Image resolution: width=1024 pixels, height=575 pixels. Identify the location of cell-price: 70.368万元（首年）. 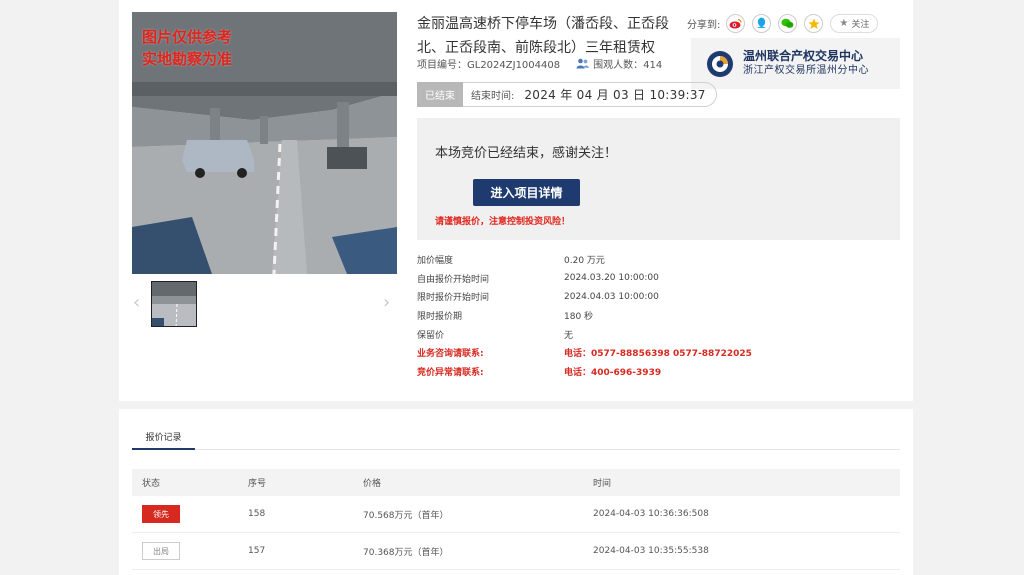
(406, 552).